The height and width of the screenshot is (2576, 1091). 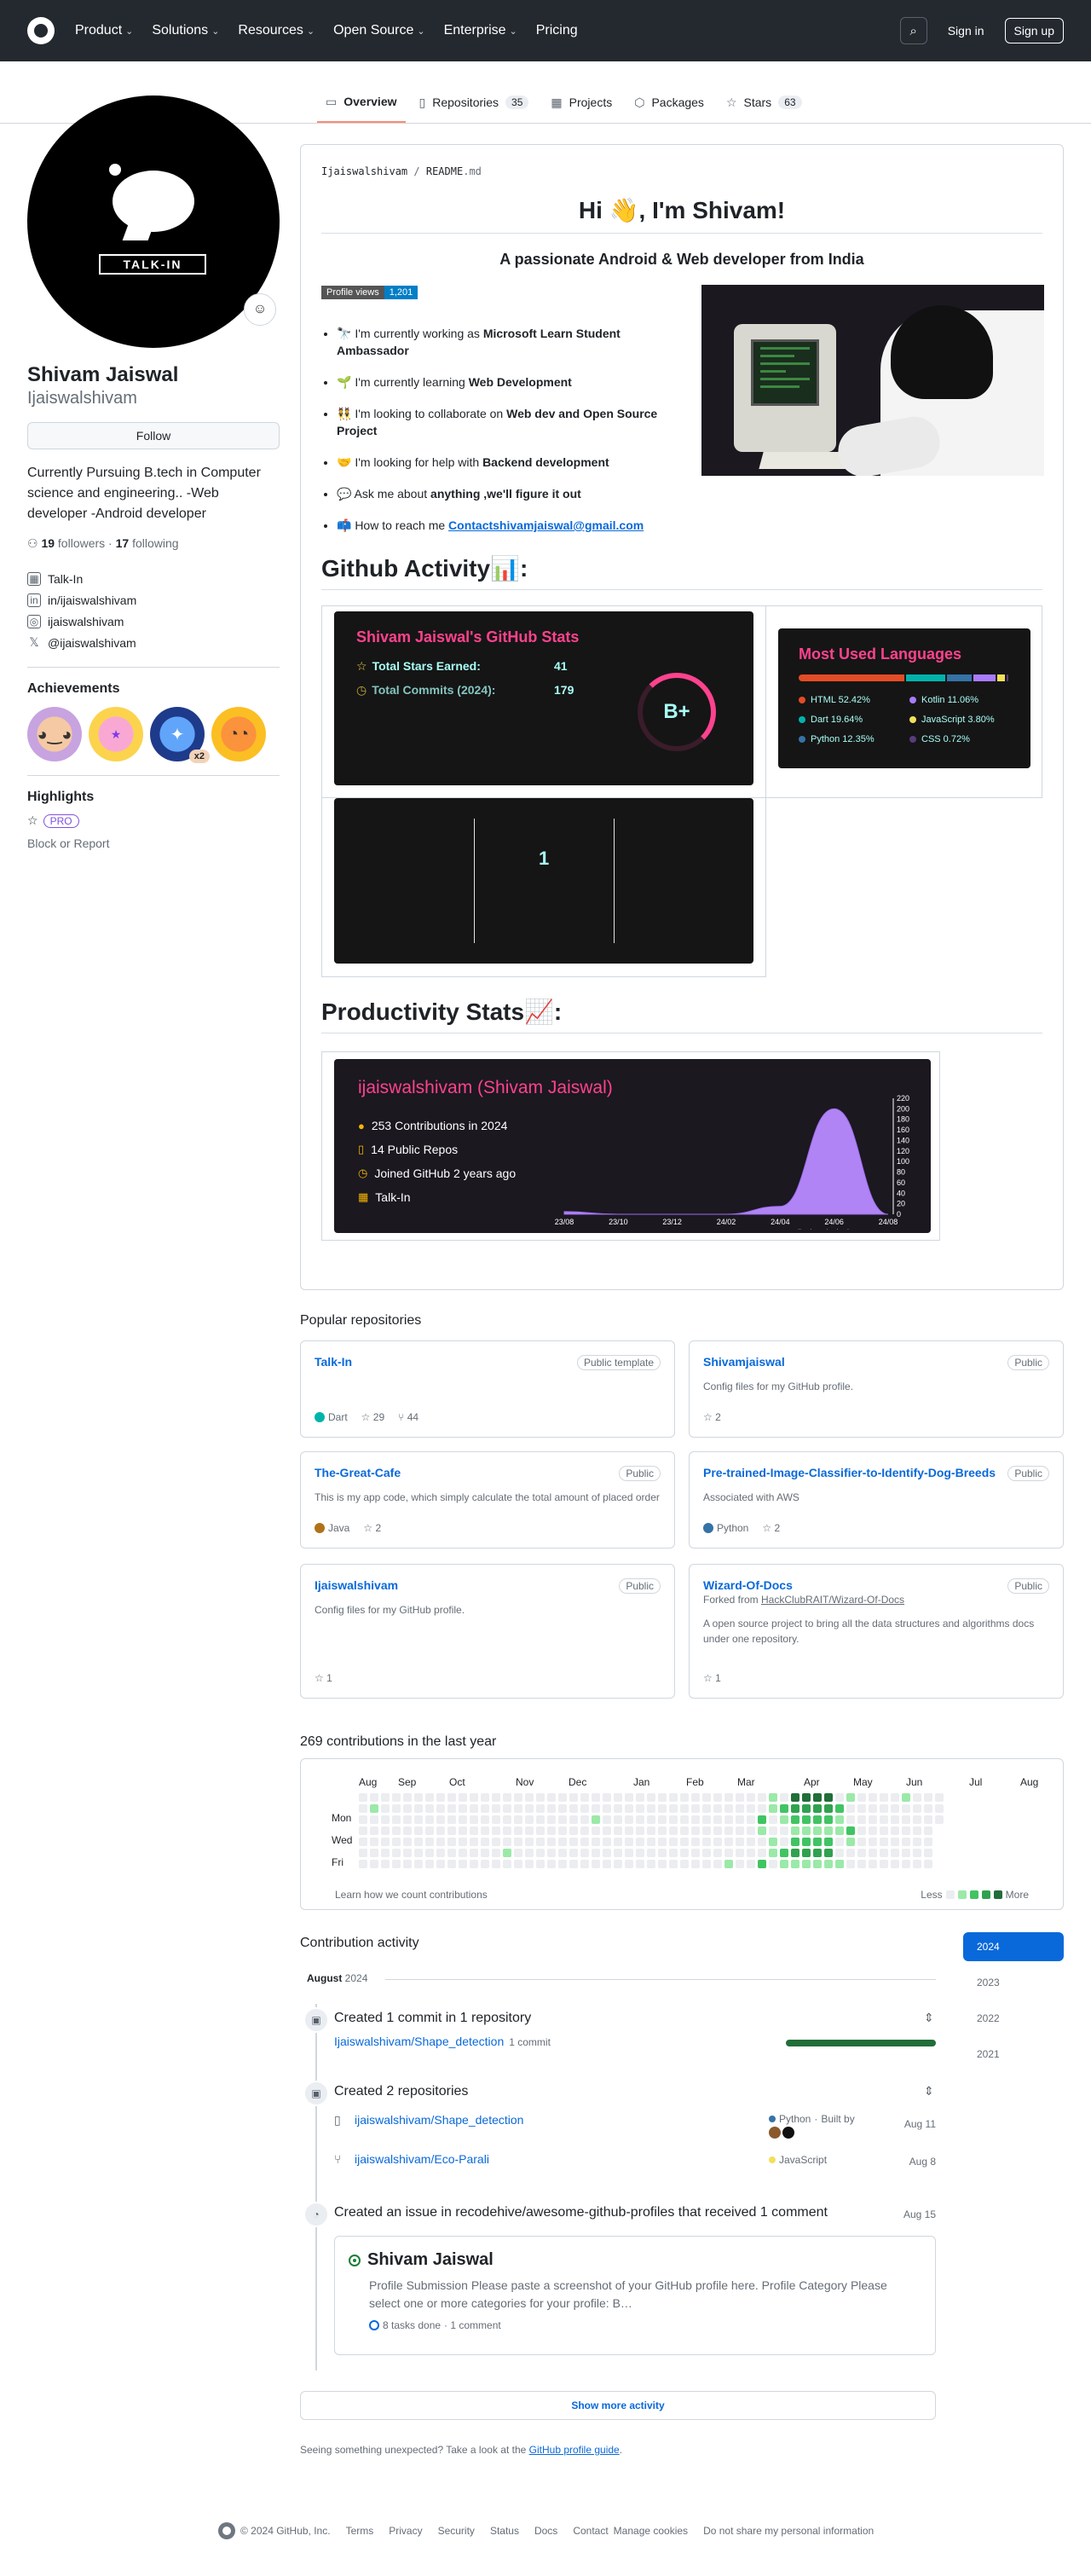 I want to click on followers-link: 19 followers, so click(x=73, y=543).